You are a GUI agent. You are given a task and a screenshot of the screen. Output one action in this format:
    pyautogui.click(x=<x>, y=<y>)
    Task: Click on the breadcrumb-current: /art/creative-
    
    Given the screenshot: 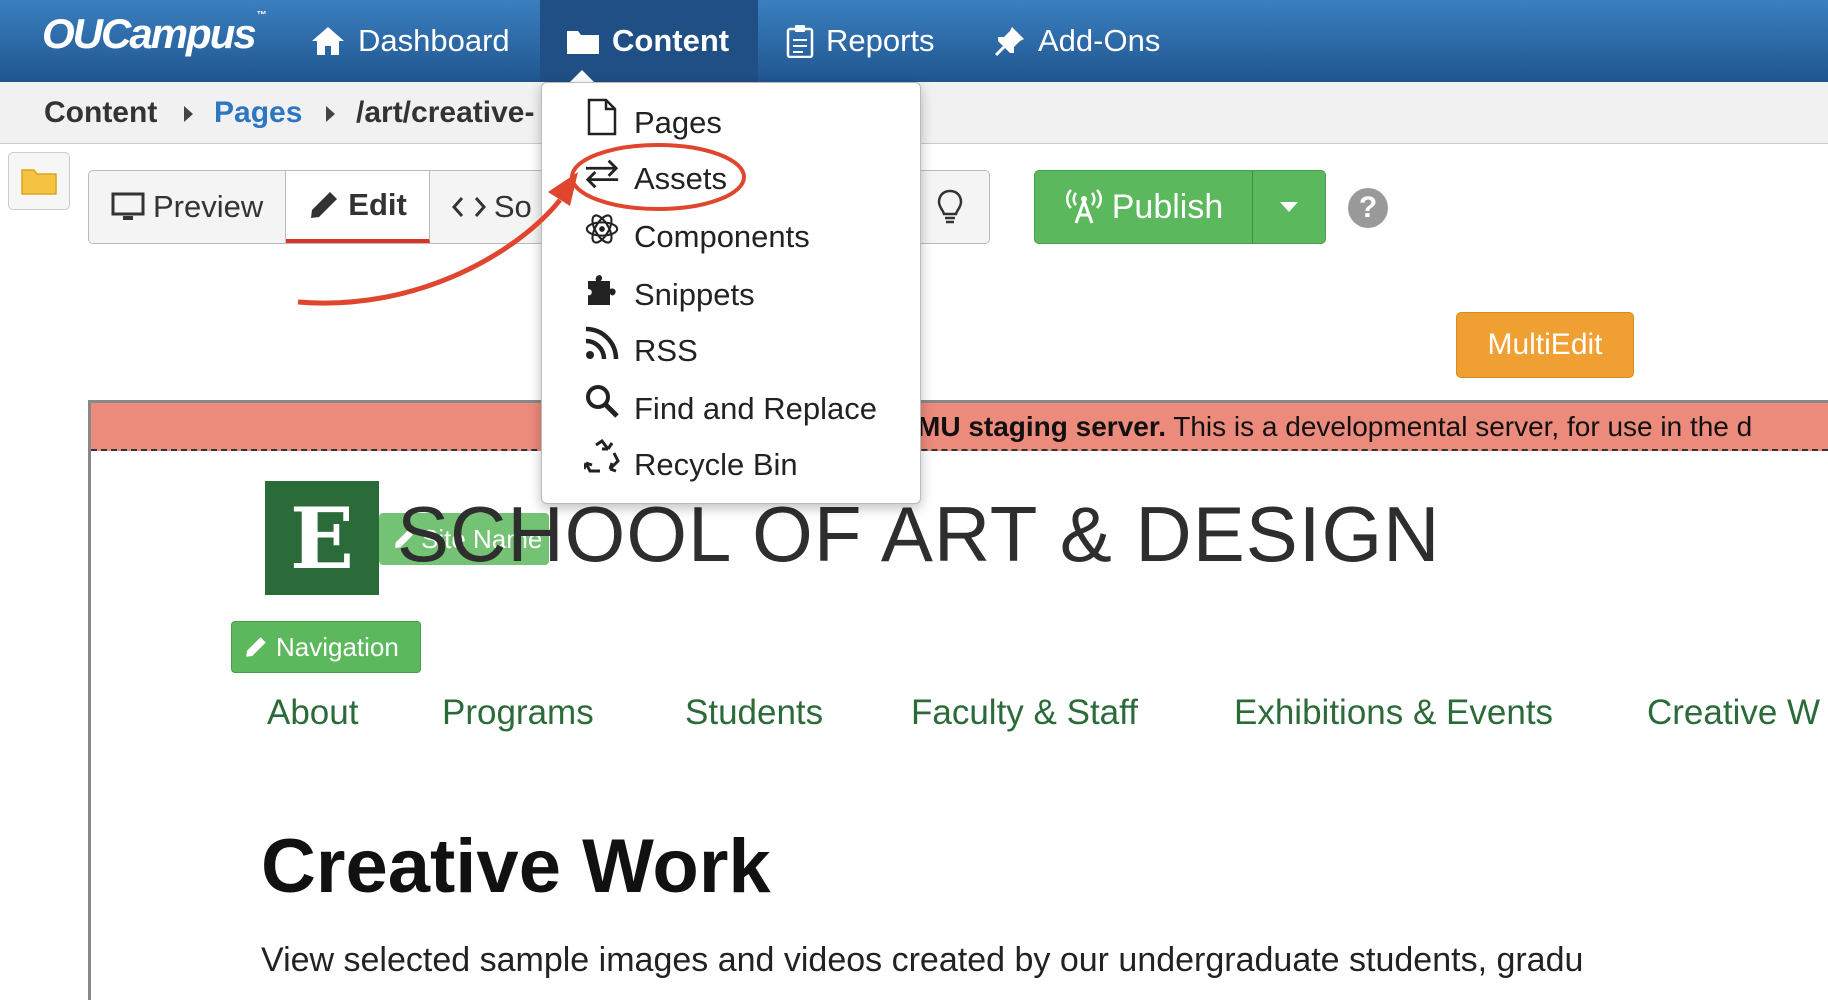 What is the action you would take?
    pyautogui.click(x=445, y=112)
    